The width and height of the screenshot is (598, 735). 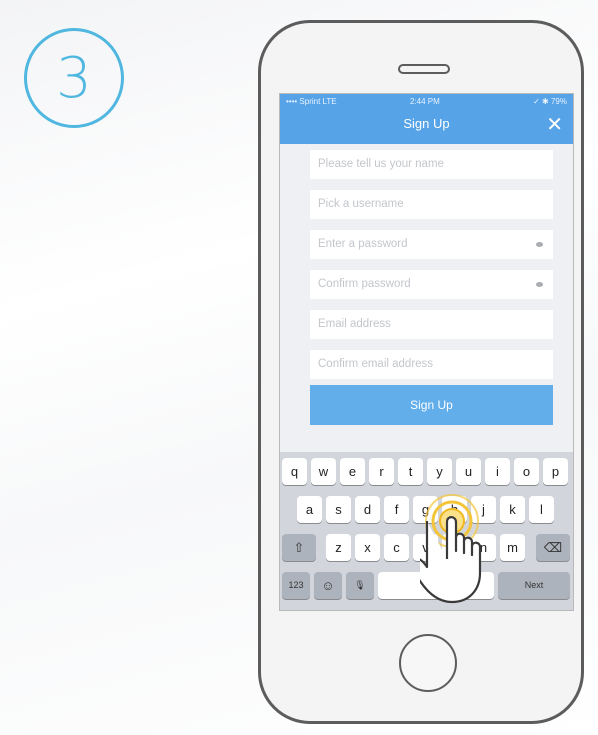 I want to click on page-title: Sign Up, so click(x=426, y=123).